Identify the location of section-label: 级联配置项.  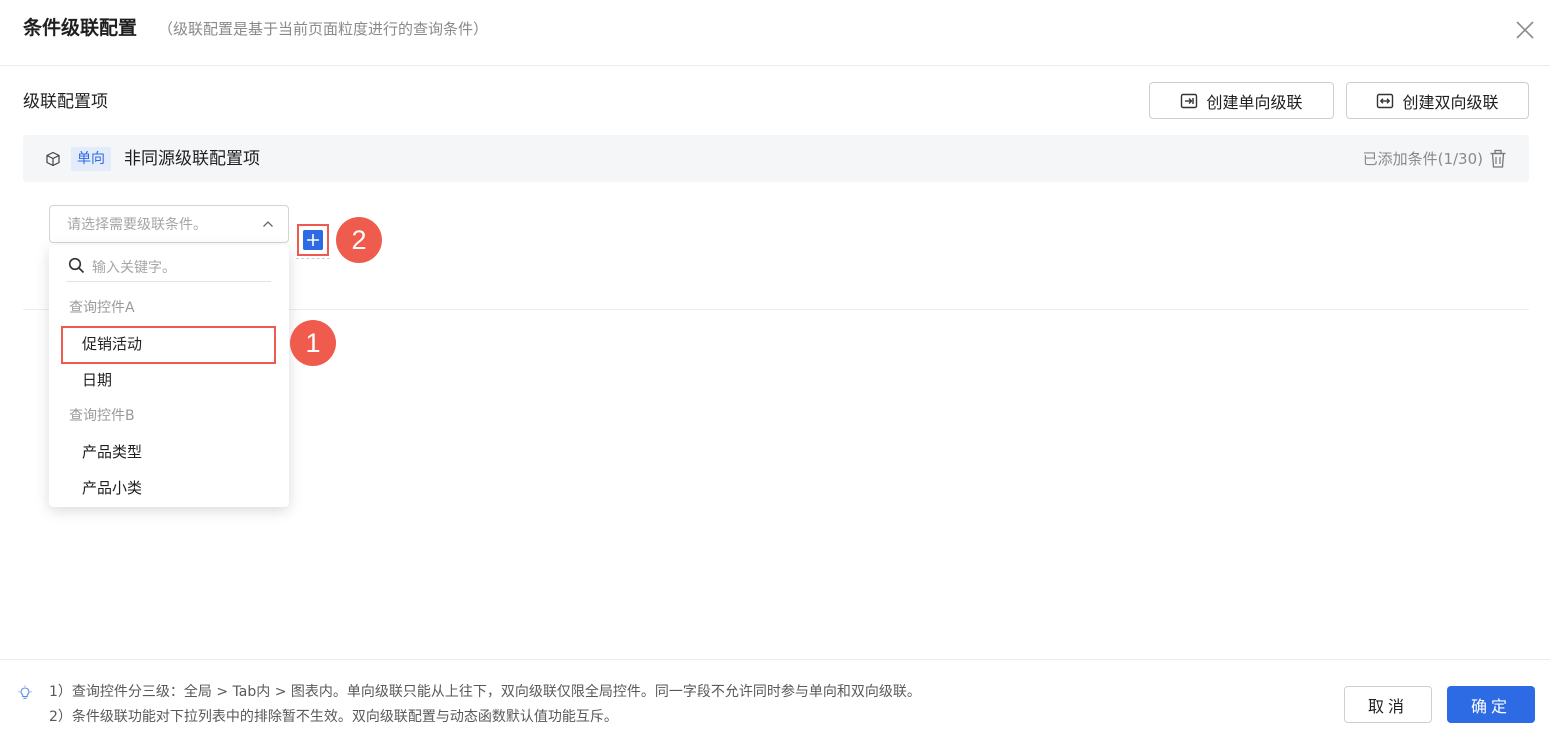
(65, 102).